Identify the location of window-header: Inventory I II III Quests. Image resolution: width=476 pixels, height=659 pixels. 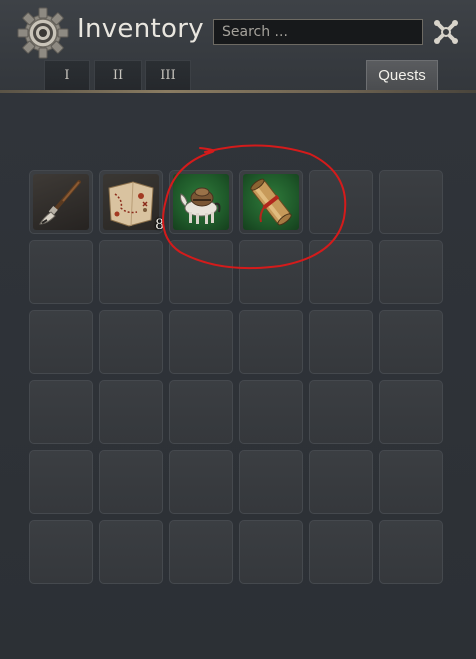
(238, 46).